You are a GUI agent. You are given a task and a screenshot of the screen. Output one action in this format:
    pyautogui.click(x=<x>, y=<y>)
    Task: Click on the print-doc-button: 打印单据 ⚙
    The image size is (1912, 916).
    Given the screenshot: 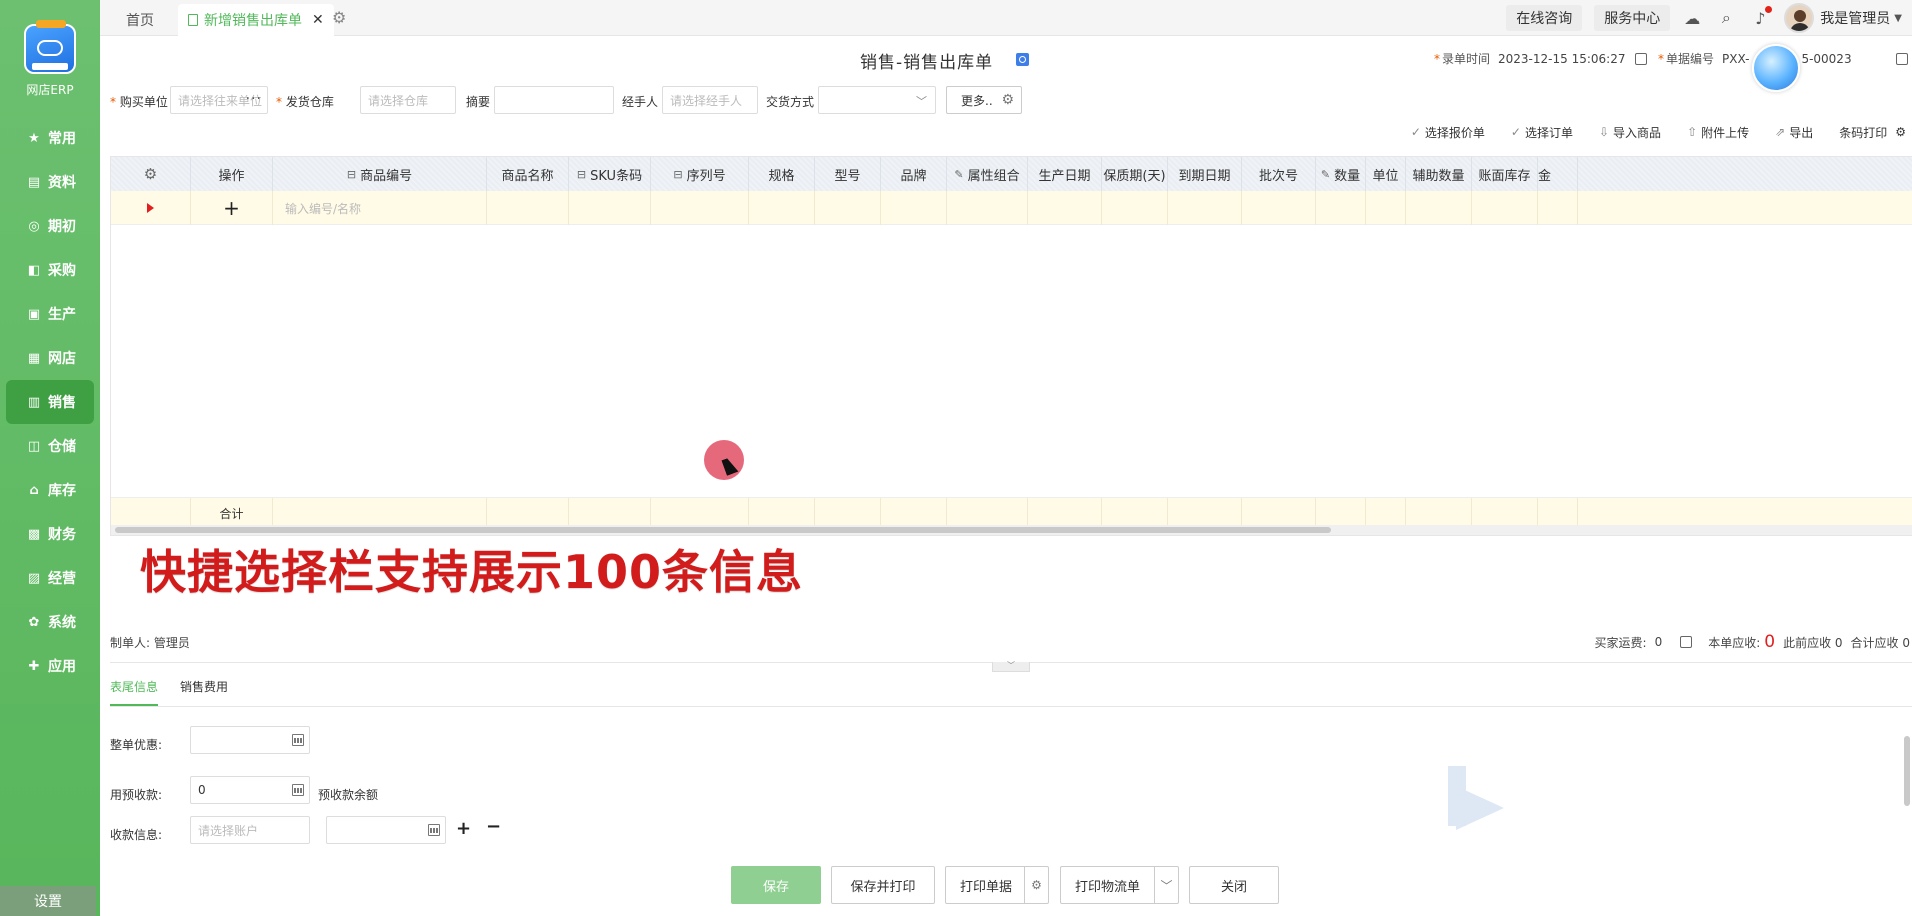 What is the action you would take?
    pyautogui.click(x=997, y=885)
    